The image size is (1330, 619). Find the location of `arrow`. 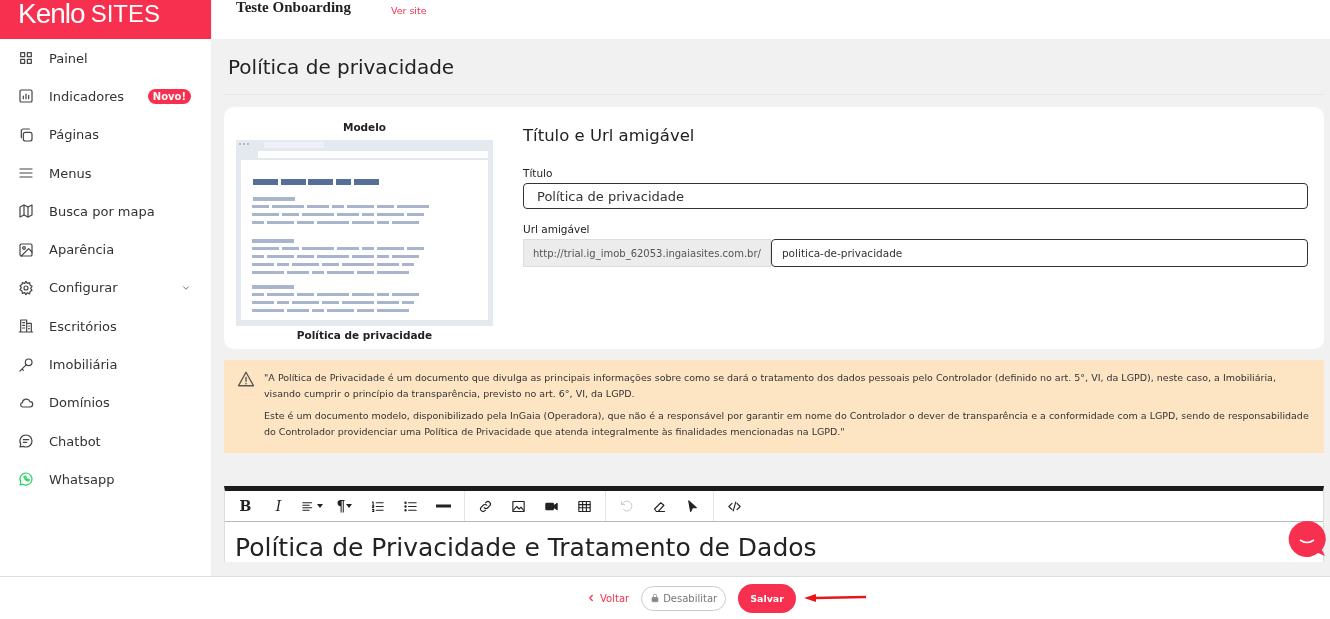

arrow is located at coordinates (836, 598).